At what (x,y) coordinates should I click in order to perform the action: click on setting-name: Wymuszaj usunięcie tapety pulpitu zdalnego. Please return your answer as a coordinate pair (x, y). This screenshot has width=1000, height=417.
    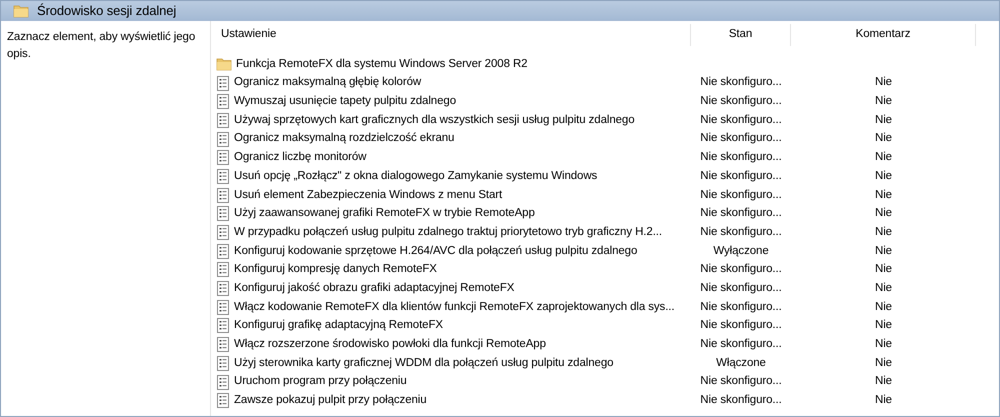
    Looking at the image, I should click on (345, 101).